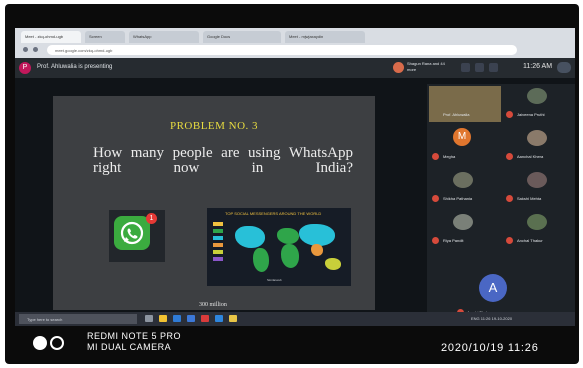 The height and width of the screenshot is (368, 583). Describe the element at coordinates (242, 37) in the screenshot. I see `browser-tab: Google Docs` at that location.